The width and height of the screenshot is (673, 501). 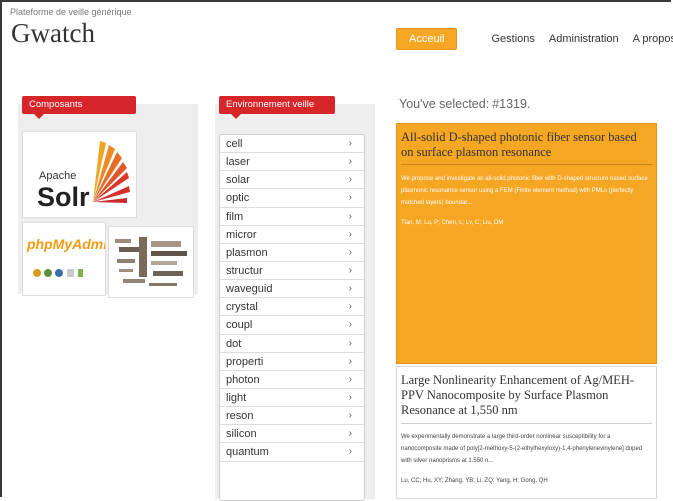 I want to click on site-title: Gwatch, so click(x=53, y=33).